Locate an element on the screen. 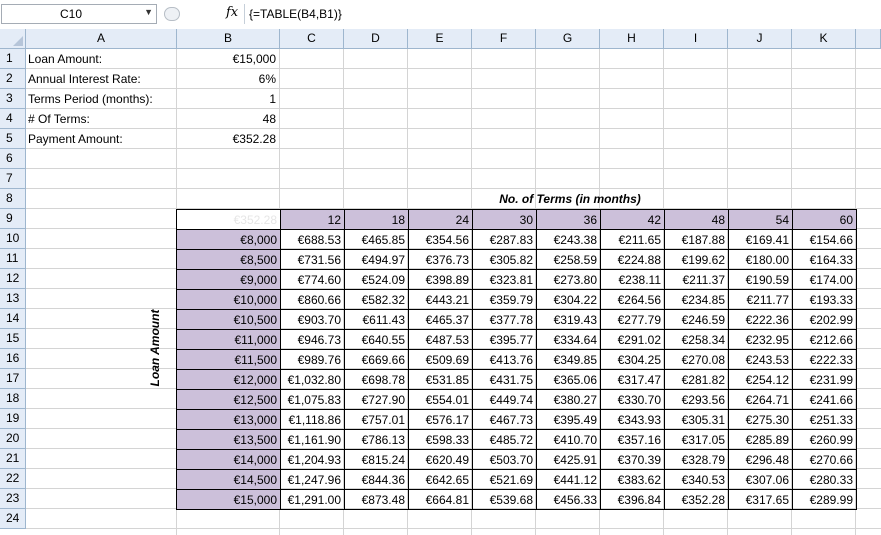  payment-cell: €270.08 is located at coordinates (696, 359).